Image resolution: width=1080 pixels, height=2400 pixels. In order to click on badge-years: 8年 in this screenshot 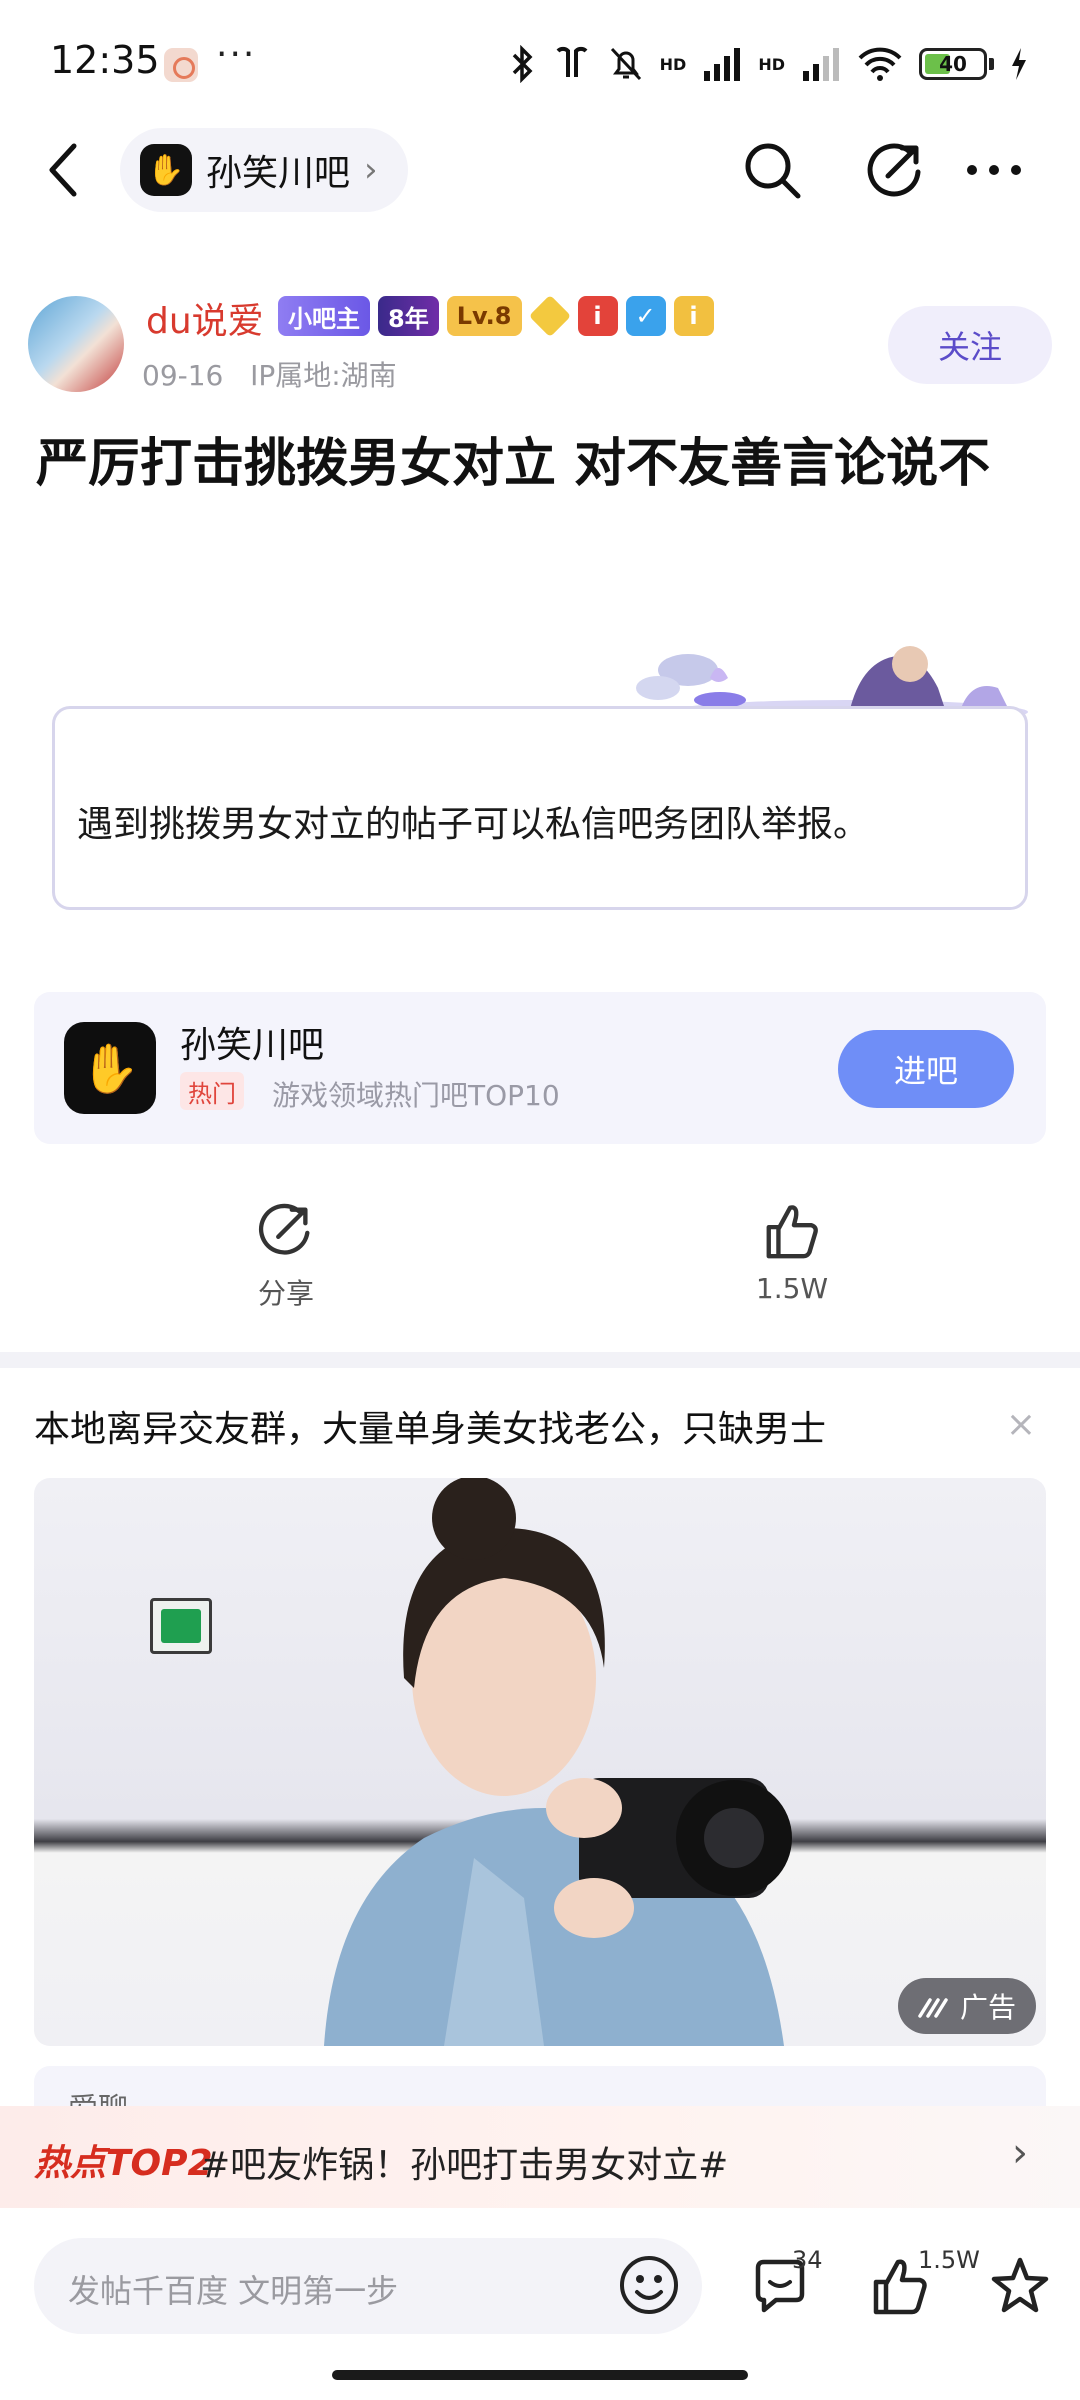, I will do `click(408, 316)`.